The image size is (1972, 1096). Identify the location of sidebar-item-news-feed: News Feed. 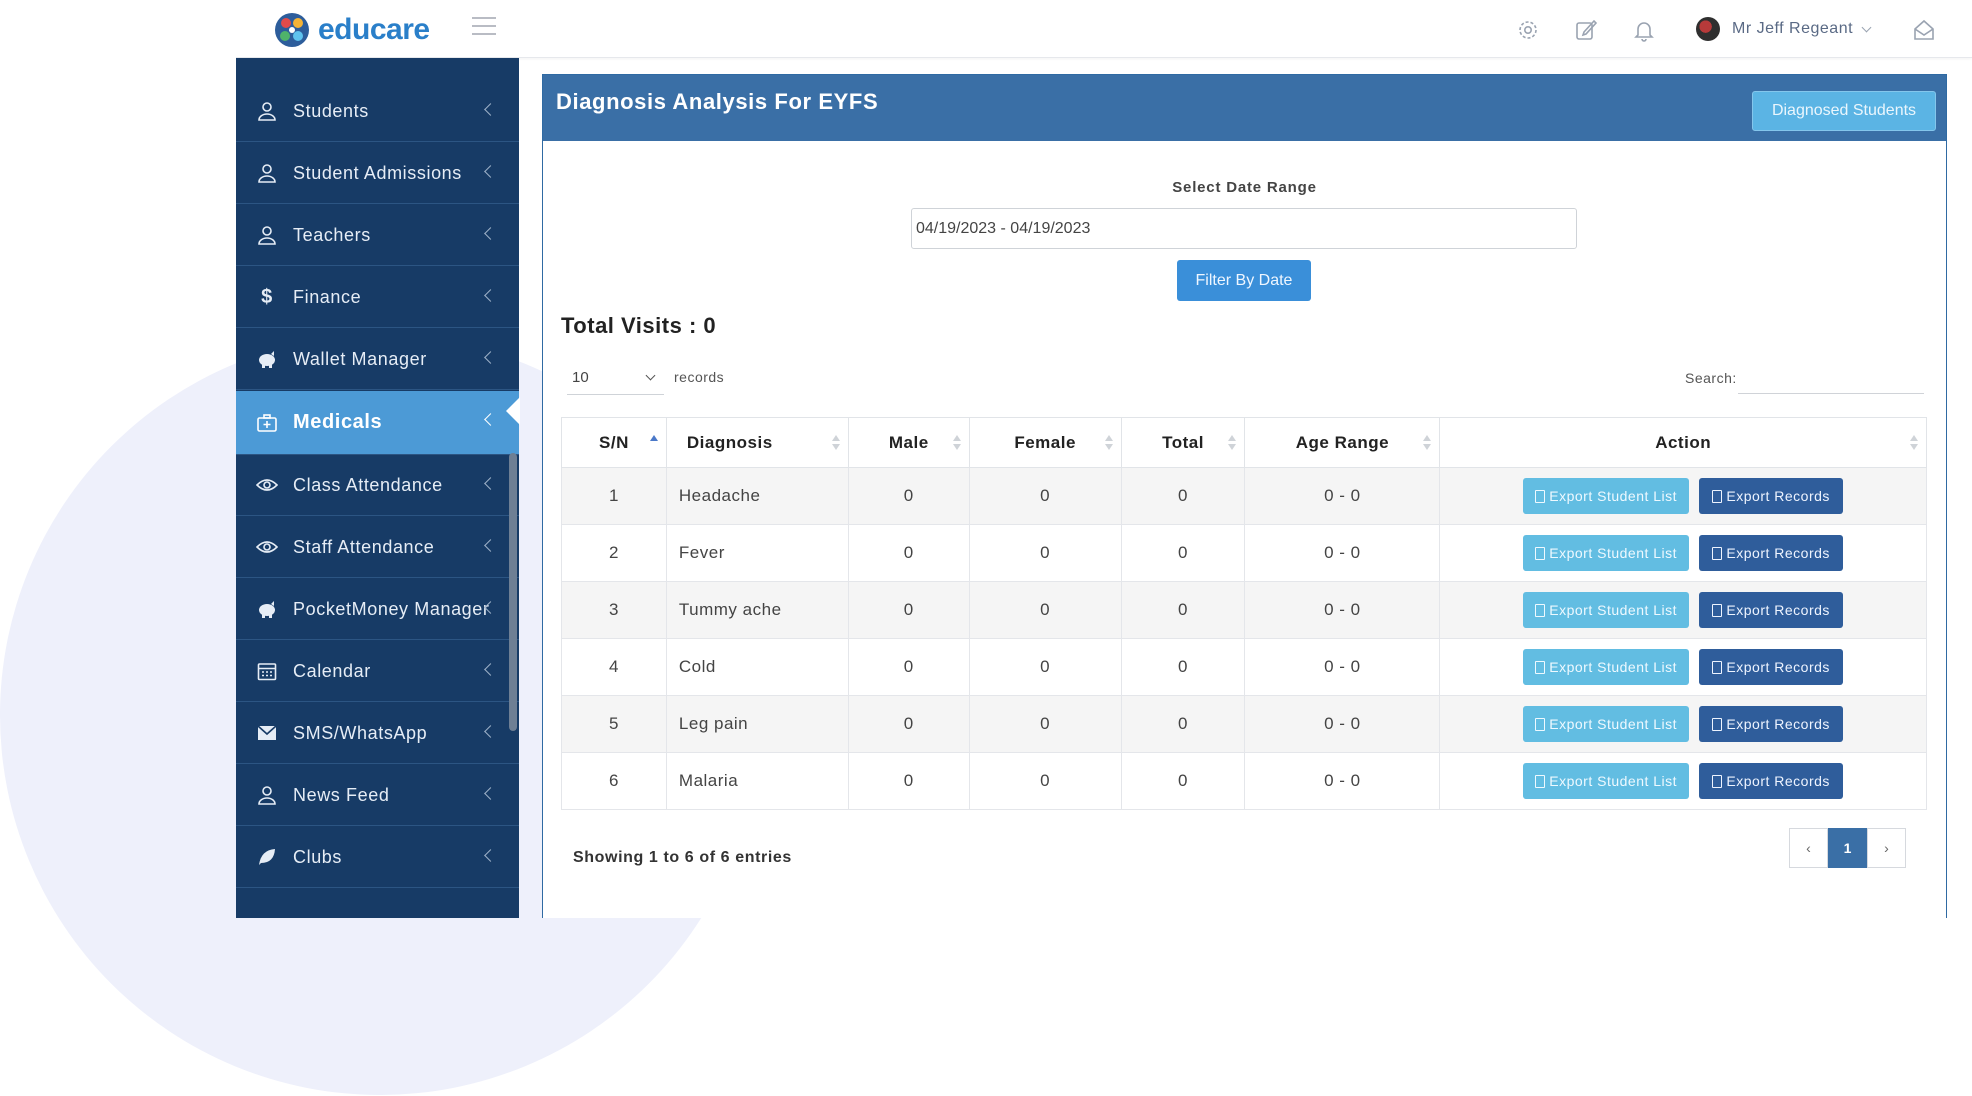
(377, 795).